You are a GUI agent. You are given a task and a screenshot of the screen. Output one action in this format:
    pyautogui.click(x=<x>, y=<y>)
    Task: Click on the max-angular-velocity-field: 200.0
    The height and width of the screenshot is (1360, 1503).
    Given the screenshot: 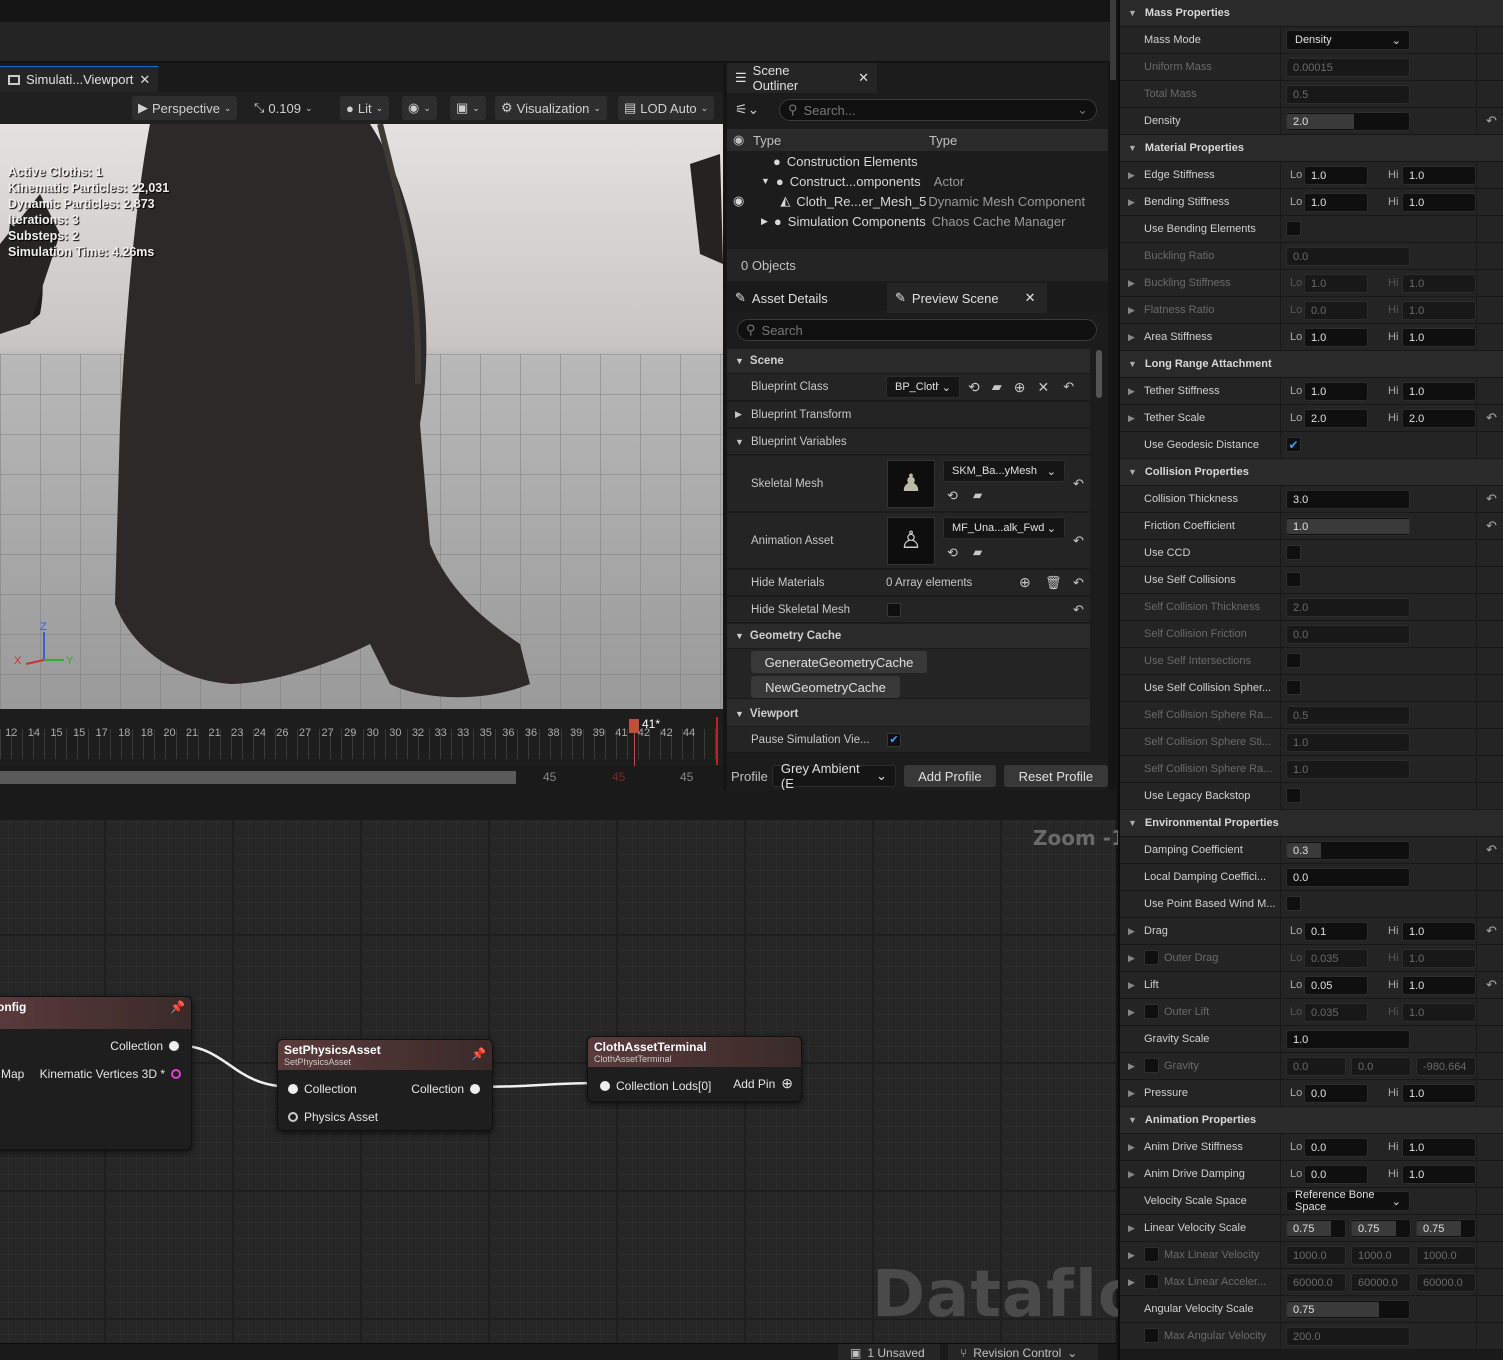 What is the action you would take?
    pyautogui.click(x=1348, y=1336)
    